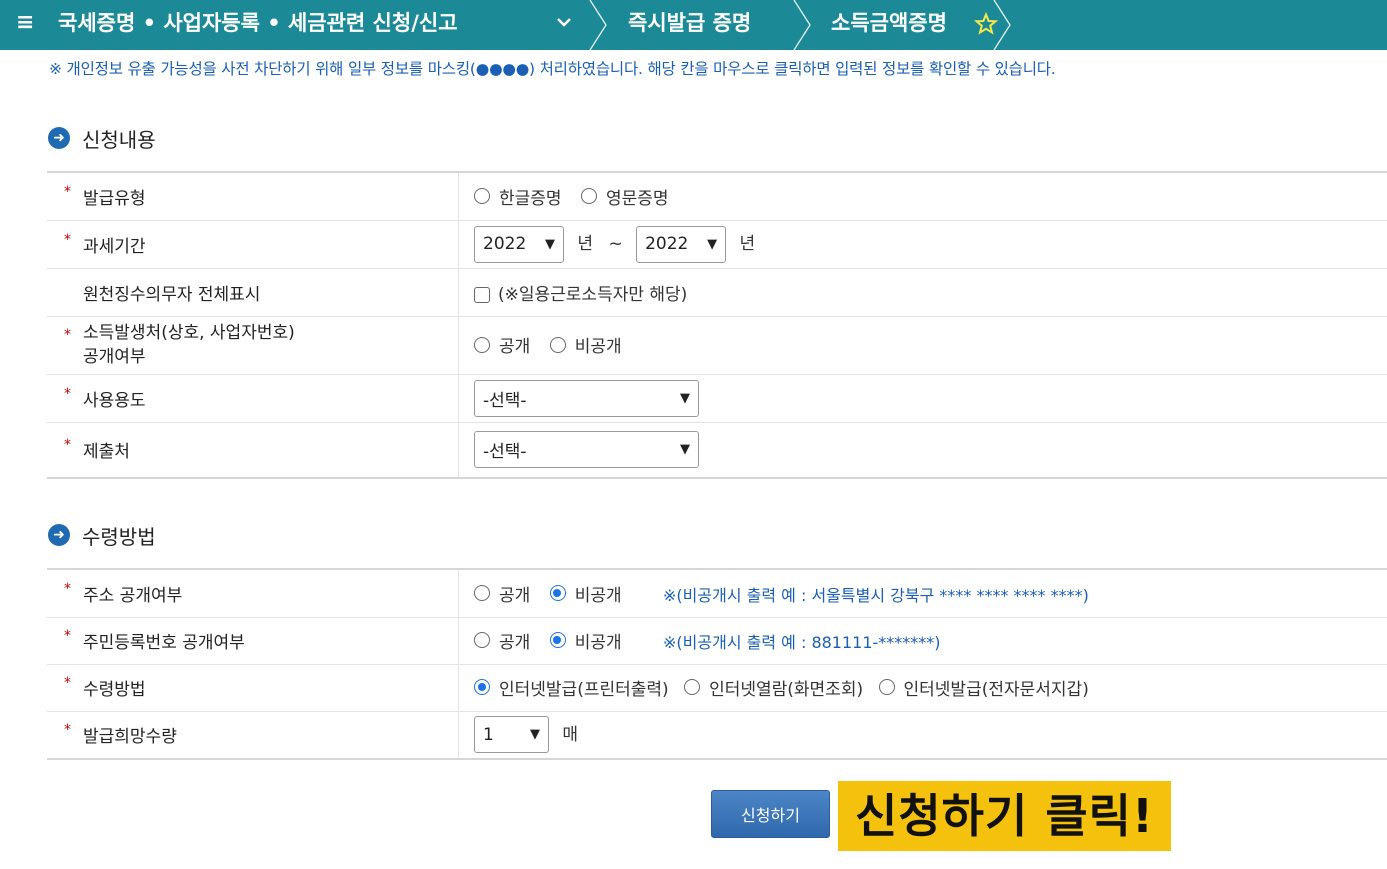  I want to click on select-submit-to: -선택- ▼, so click(586, 450).